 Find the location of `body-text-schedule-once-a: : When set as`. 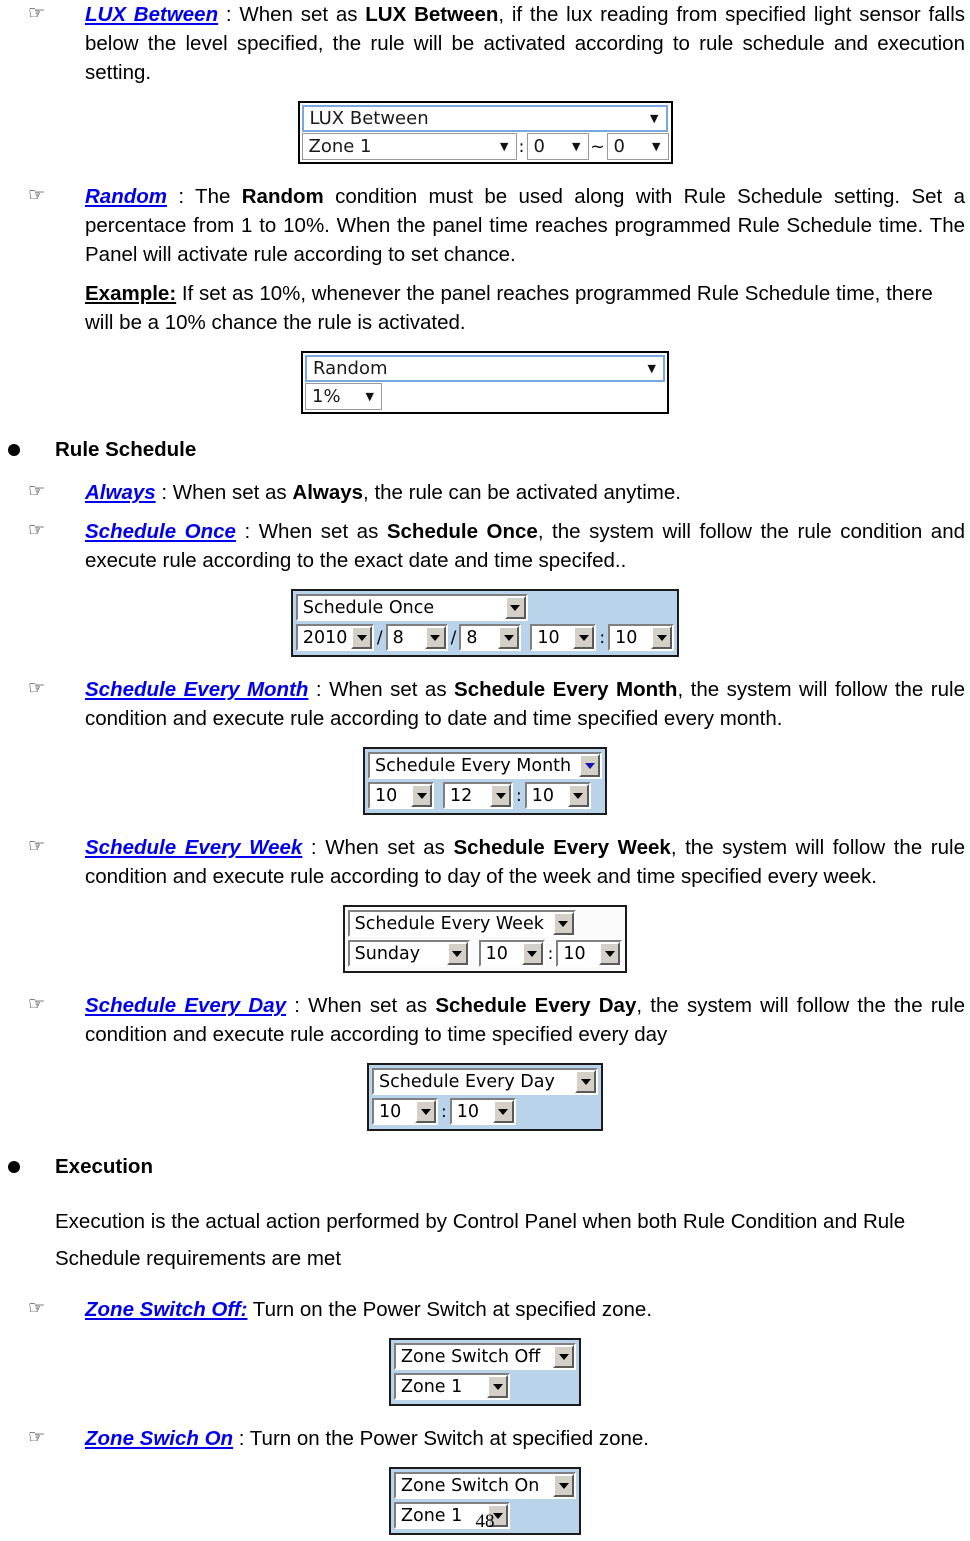

body-text-schedule-once-a: : When set as is located at coordinates (311, 531).